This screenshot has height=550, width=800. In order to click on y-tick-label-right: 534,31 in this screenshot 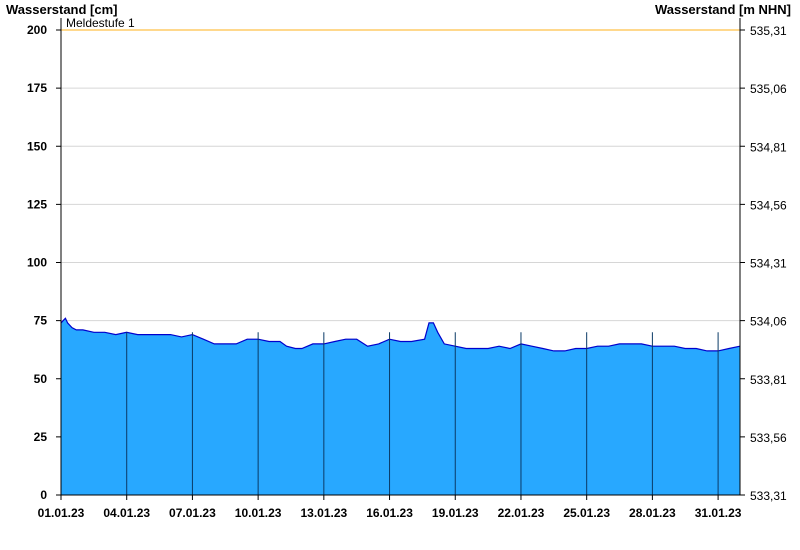, I will do `click(768, 264)`.